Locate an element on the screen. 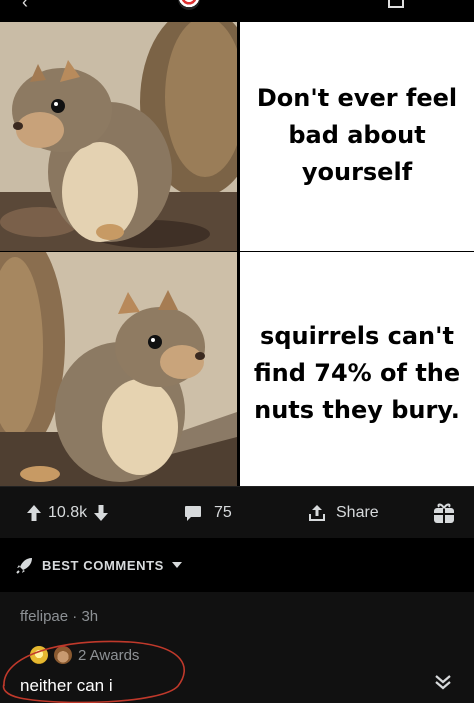  comment-age: 3h is located at coordinates (90, 616).